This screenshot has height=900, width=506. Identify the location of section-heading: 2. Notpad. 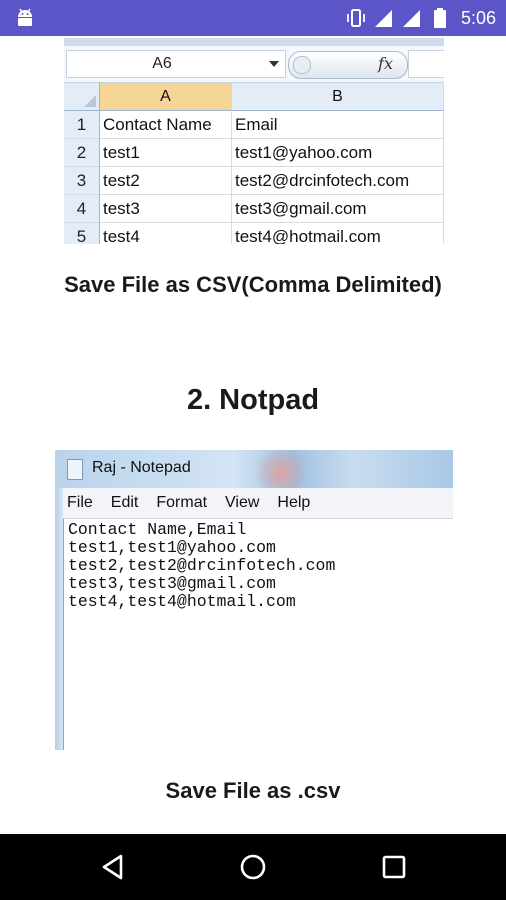
(253, 400).